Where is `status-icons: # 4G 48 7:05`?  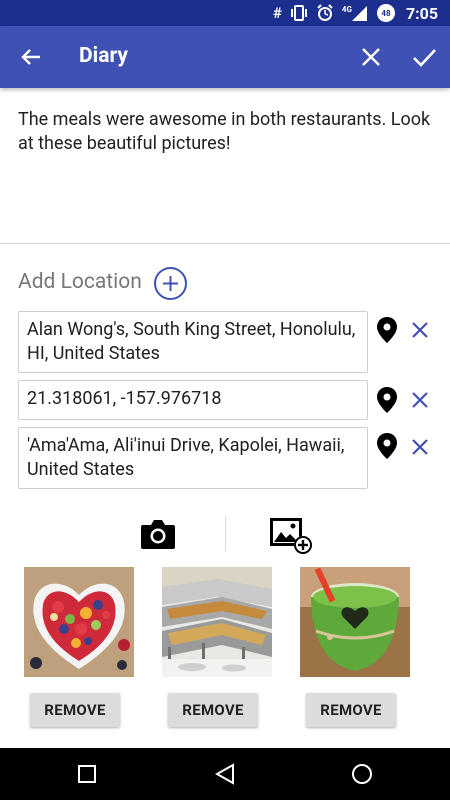 status-icons: # 4G 48 7:05 is located at coordinates (361, 13).